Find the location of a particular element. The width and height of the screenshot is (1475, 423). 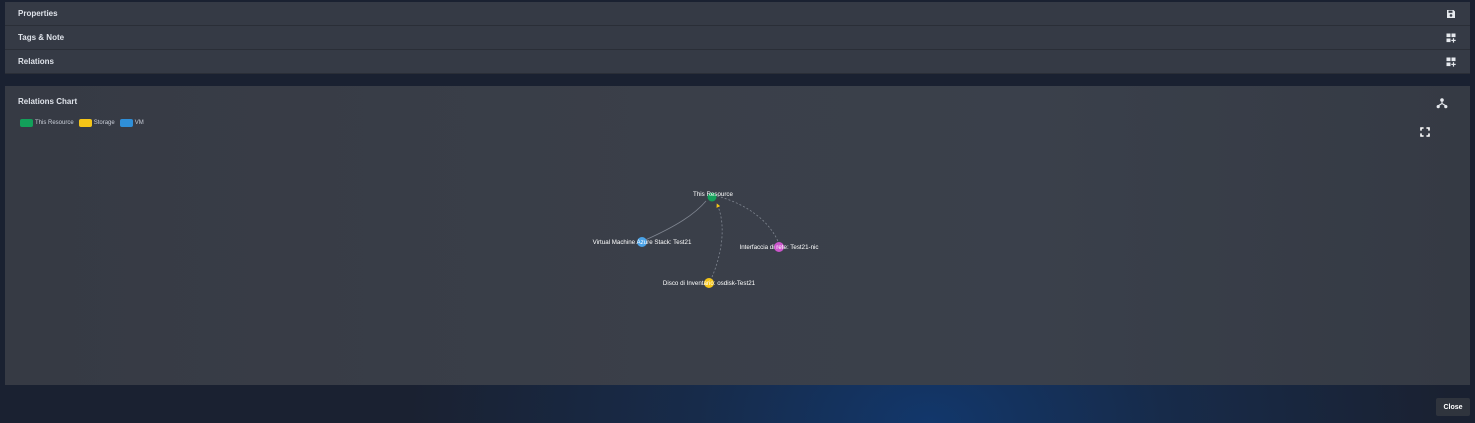

save-icon is located at coordinates (1451, 14).